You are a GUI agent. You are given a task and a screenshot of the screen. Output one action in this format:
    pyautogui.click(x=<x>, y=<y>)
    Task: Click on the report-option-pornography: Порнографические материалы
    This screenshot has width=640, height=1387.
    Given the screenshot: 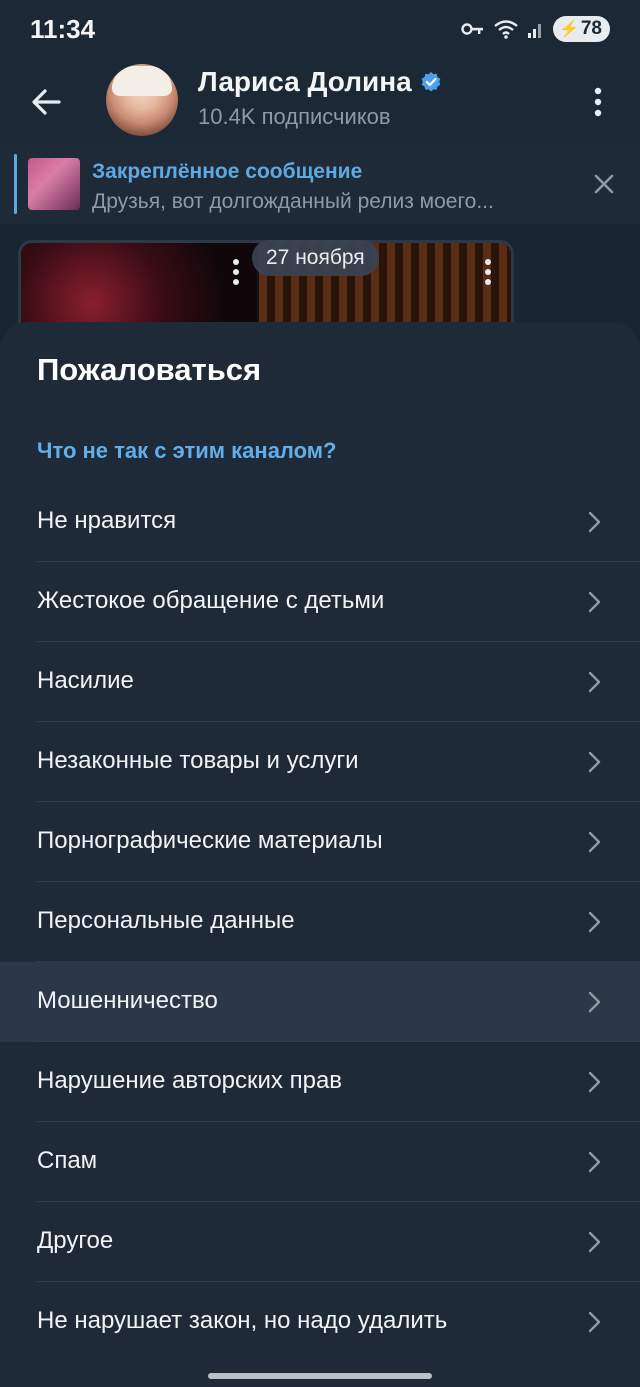 What is the action you would take?
    pyautogui.click(x=320, y=842)
    